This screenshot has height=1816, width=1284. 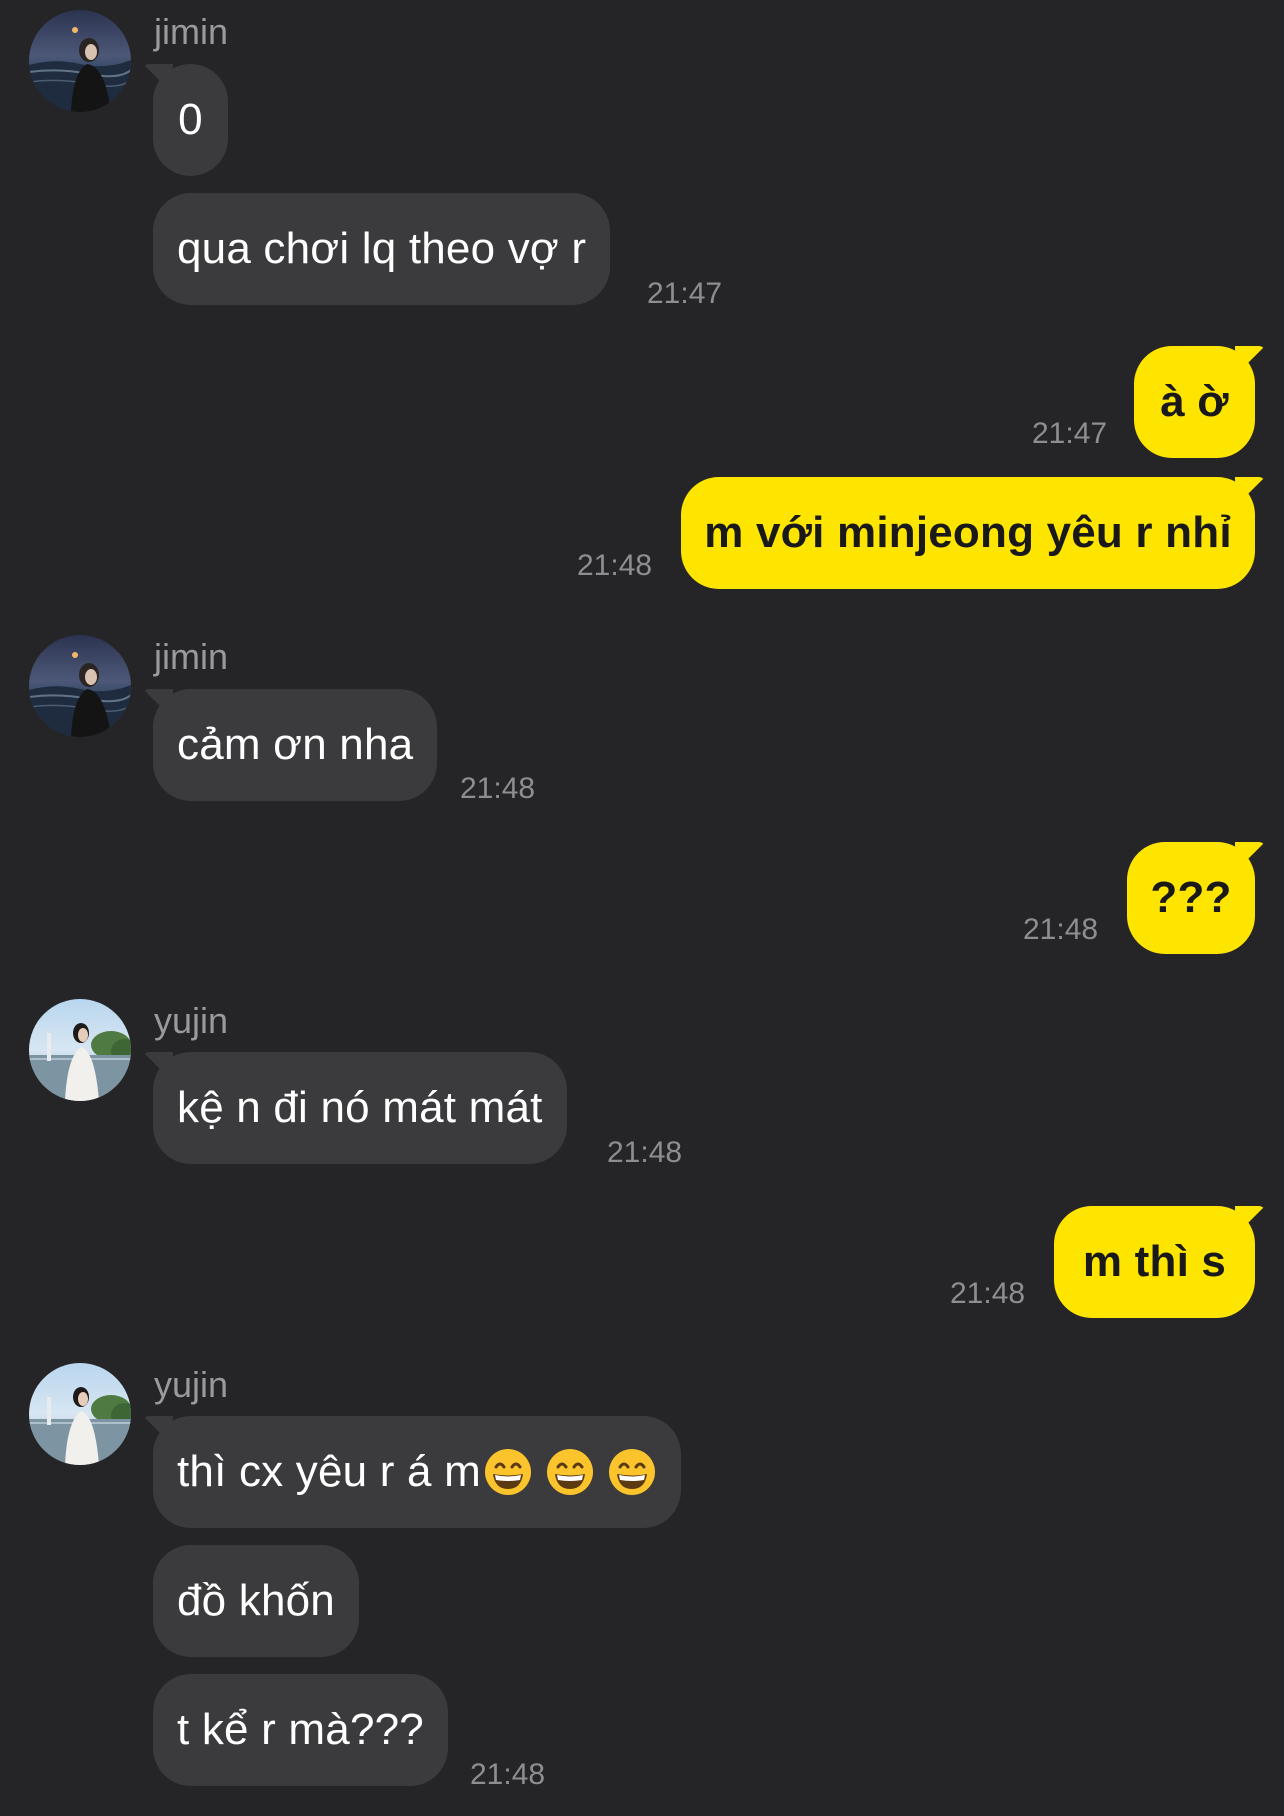 I want to click on message-bubble: qua chơi lq theo vợ r, so click(x=382, y=249).